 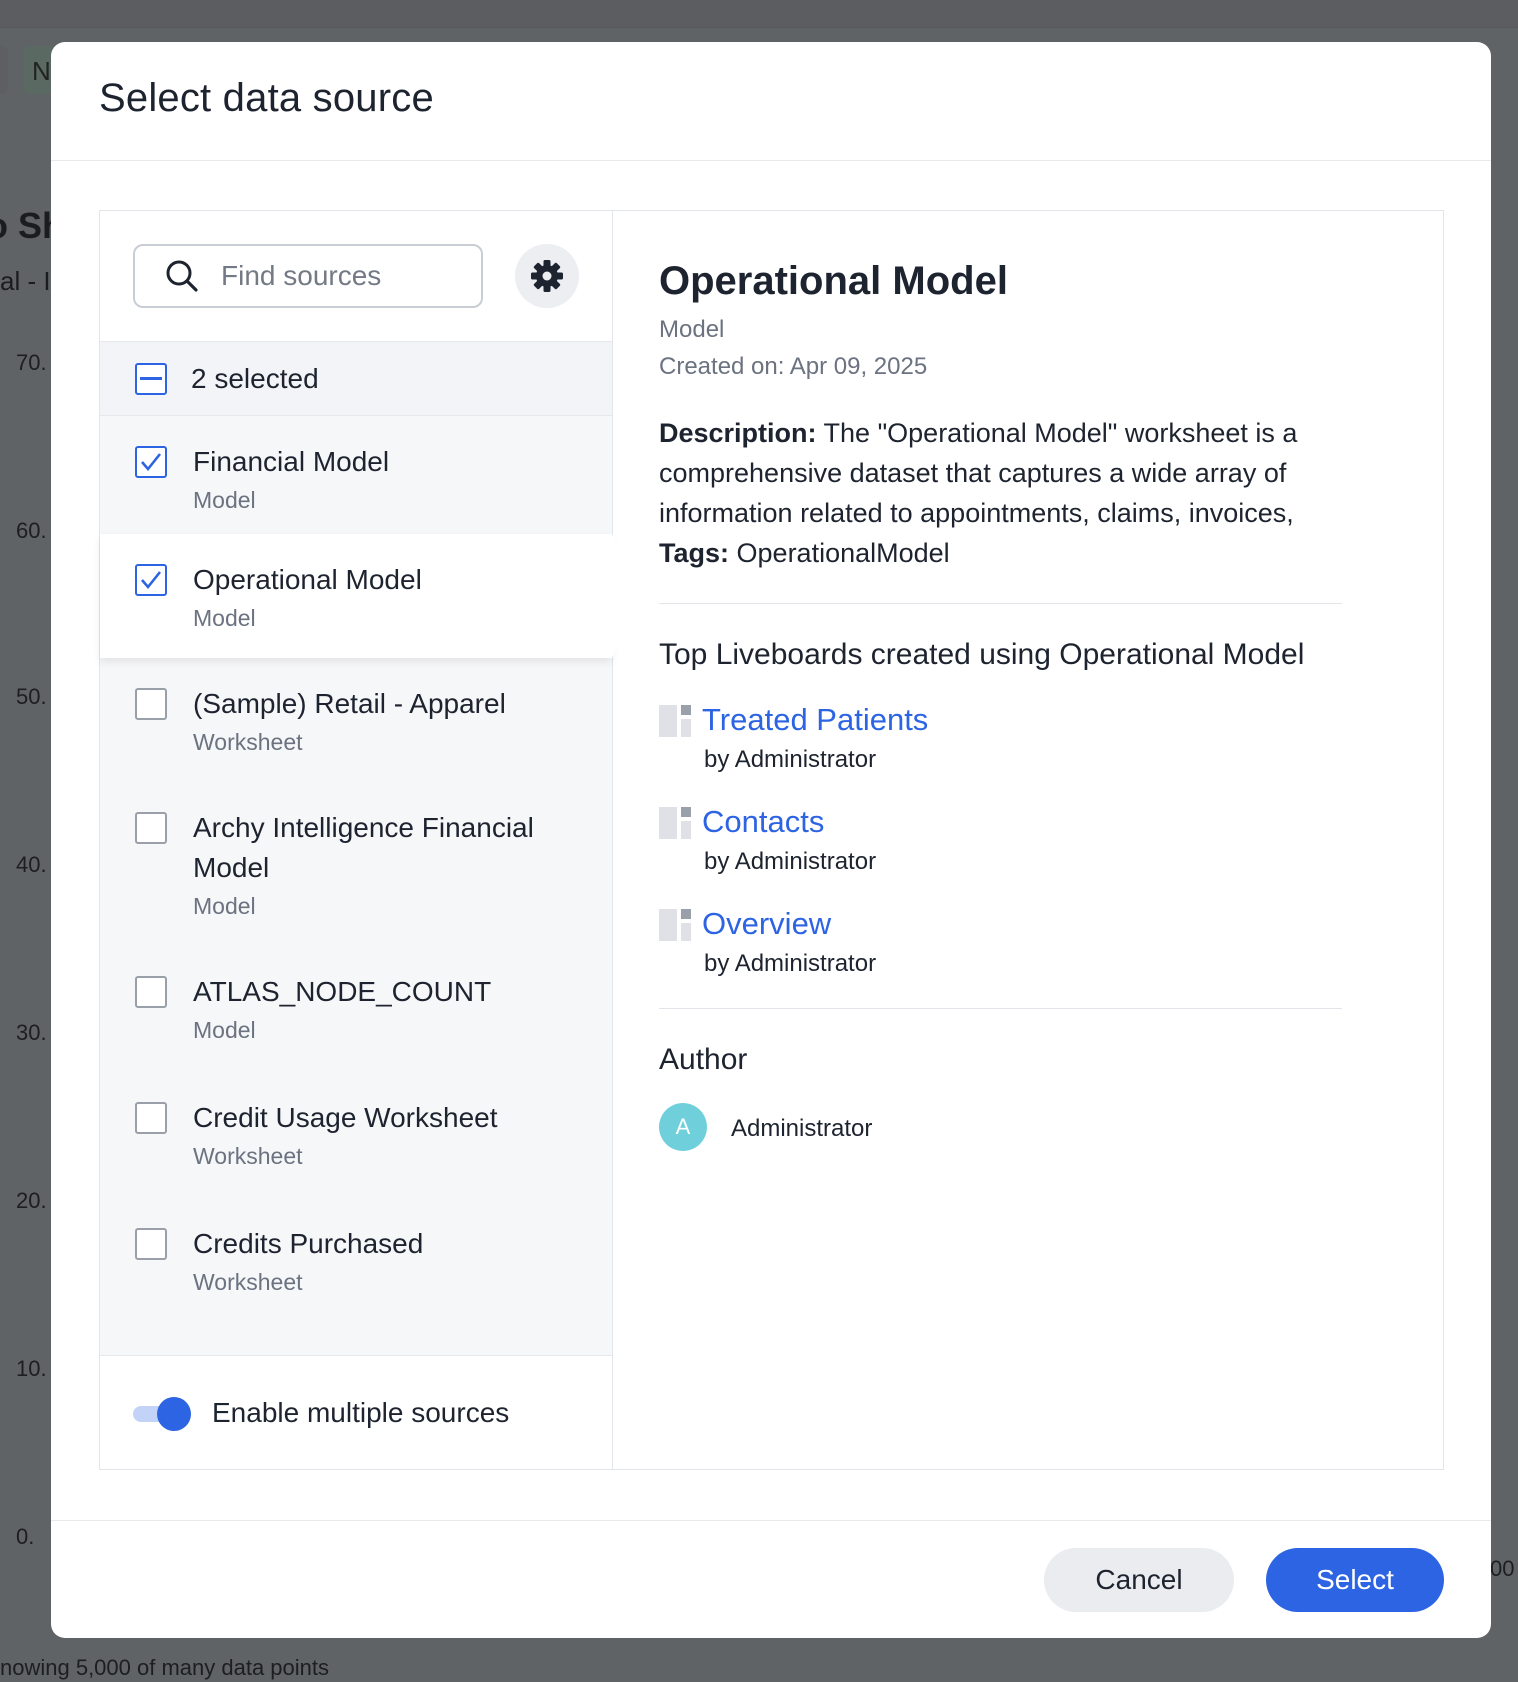 I want to click on source-item-text: Credits Purchased Worksheet, so click(x=308, y=1271).